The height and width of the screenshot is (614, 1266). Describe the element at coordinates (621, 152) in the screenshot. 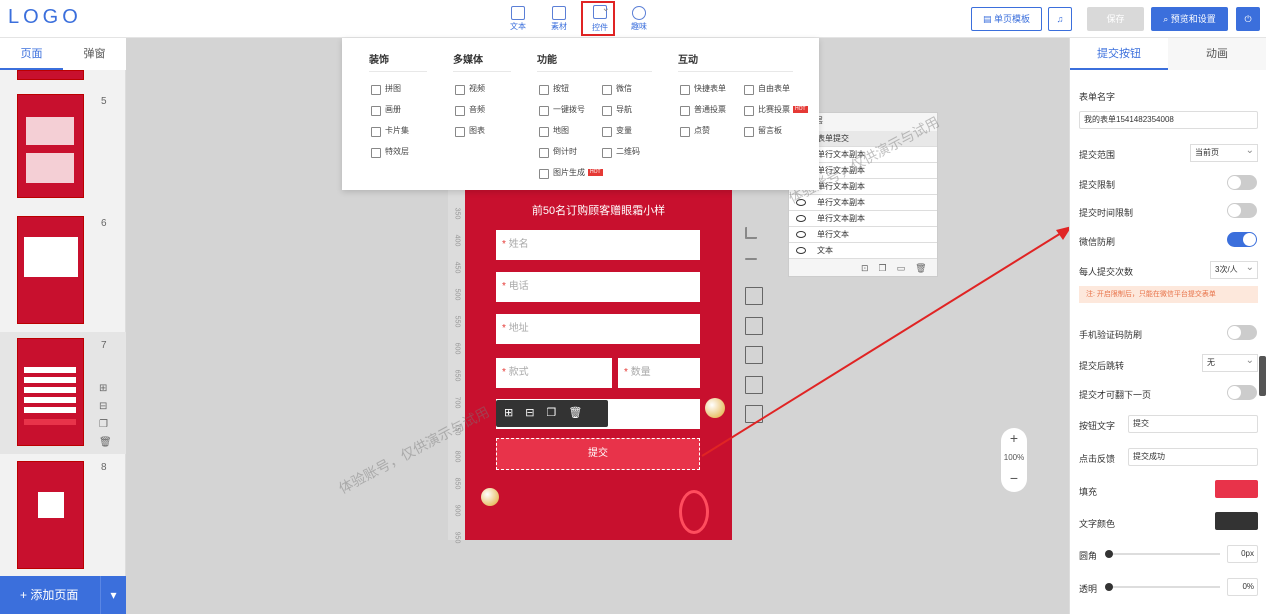

I see `menu-item-qrcode: 二维码` at that location.